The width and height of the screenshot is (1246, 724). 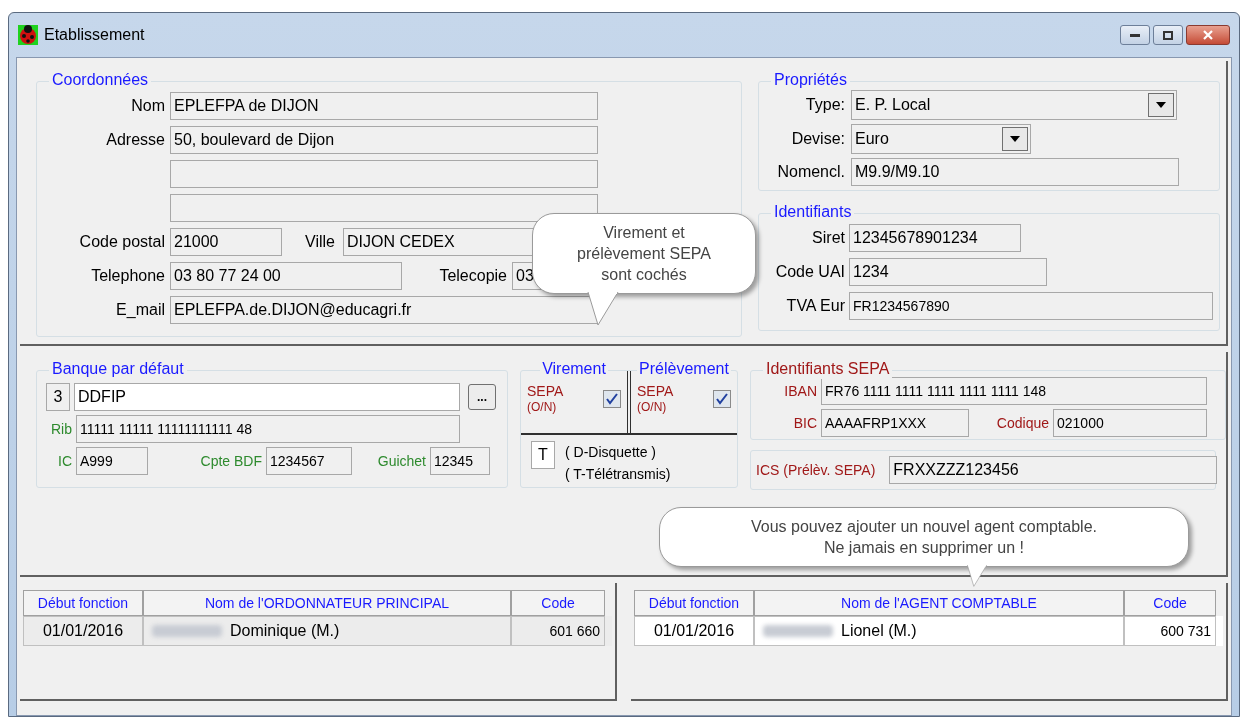 I want to click on field-label: Nomencl., so click(x=810, y=172).